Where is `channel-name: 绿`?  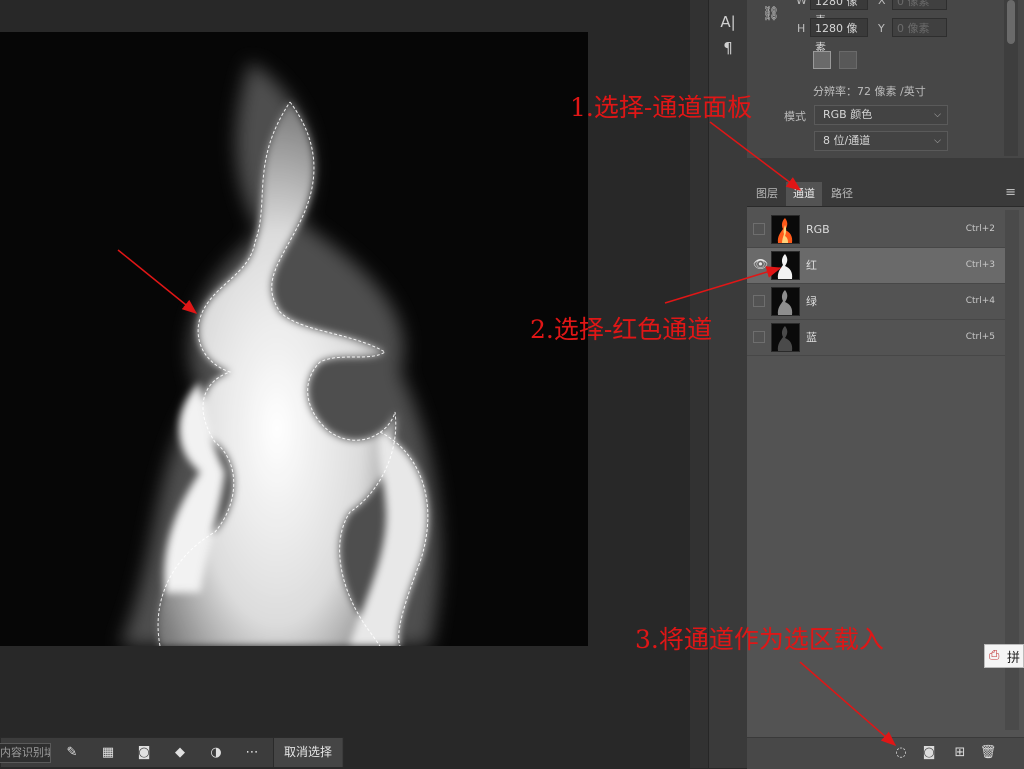
channel-name: 绿 is located at coordinates (811, 301).